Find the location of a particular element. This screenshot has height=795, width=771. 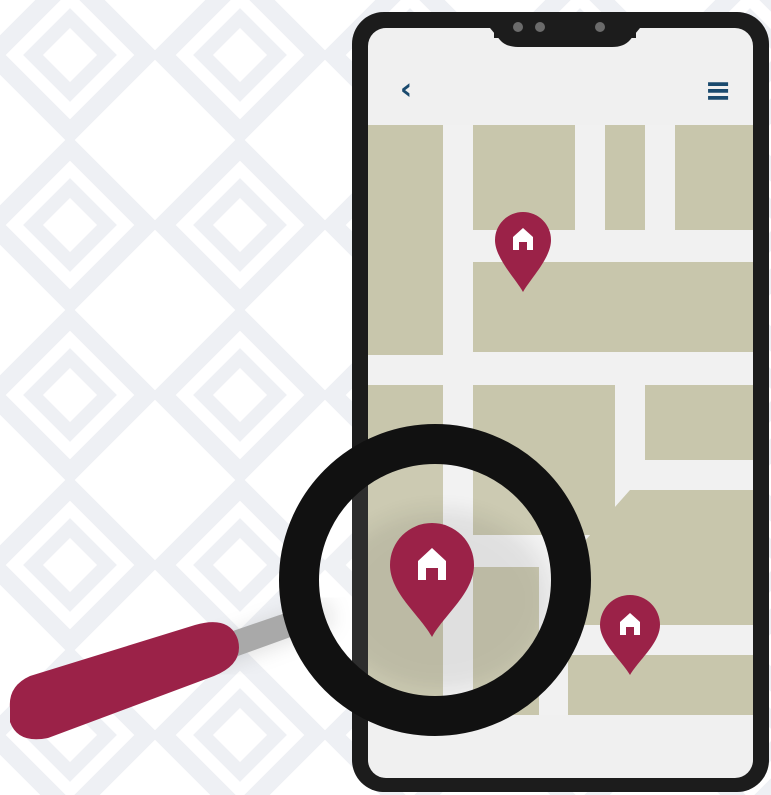

menu-button: ≡ is located at coordinates (718, 90).